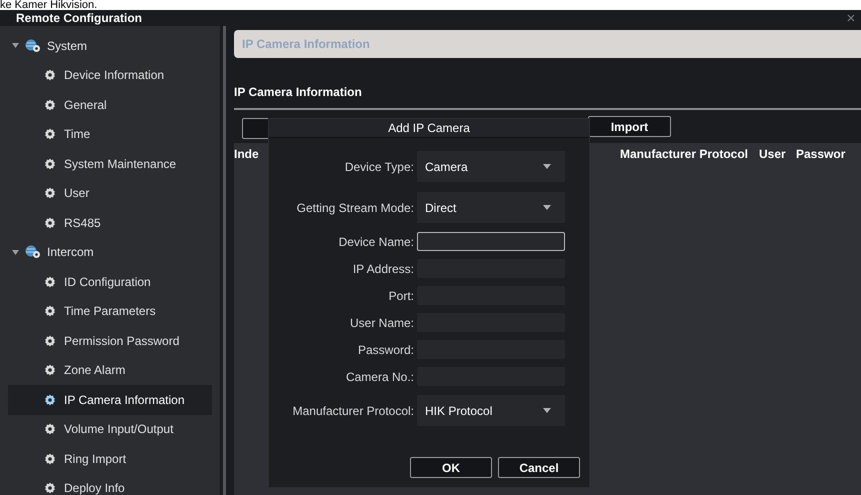  What do you see at coordinates (49, 5) in the screenshot?
I see `caption-text: ke Kamer Hikvision.` at bounding box center [49, 5].